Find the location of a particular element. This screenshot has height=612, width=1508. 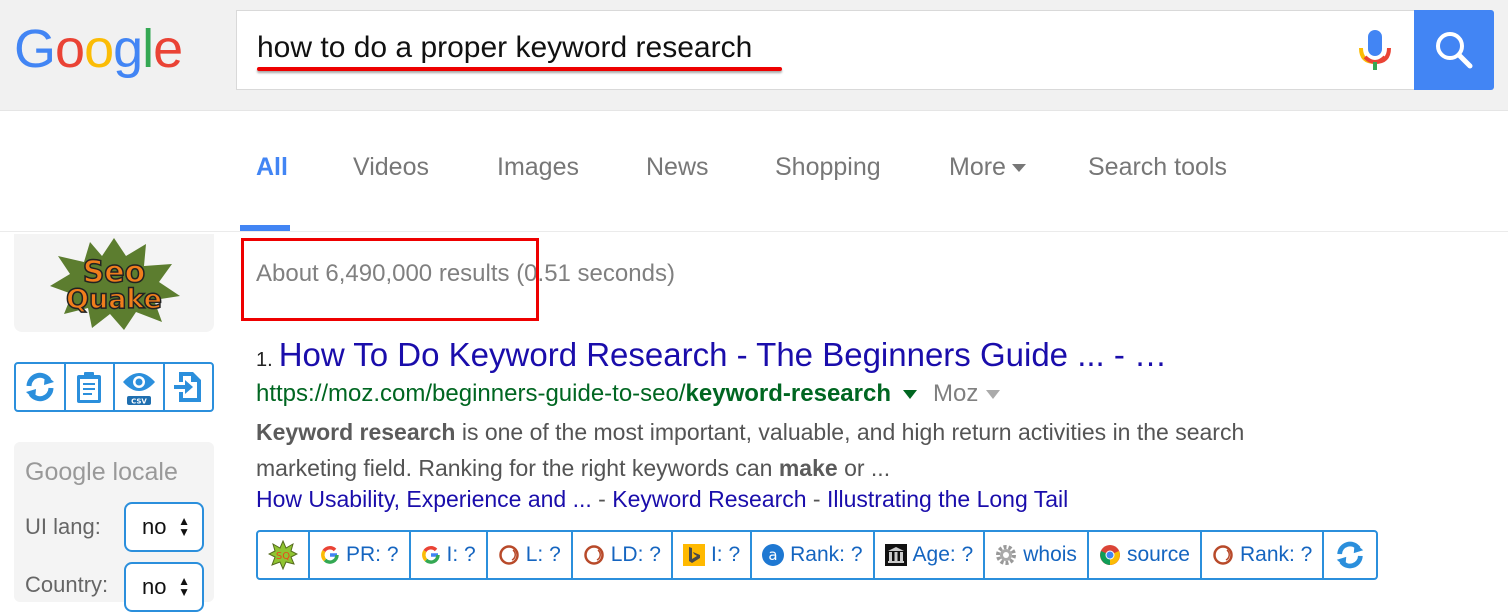

country-label: Country: is located at coordinates (67, 584).